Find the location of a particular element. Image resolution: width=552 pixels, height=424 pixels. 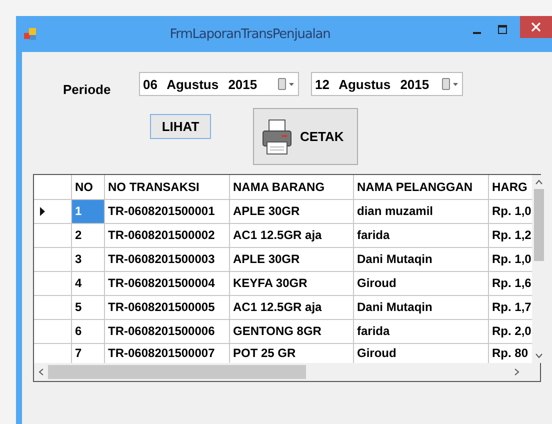

table-cell: 4 is located at coordinates (88, 283).